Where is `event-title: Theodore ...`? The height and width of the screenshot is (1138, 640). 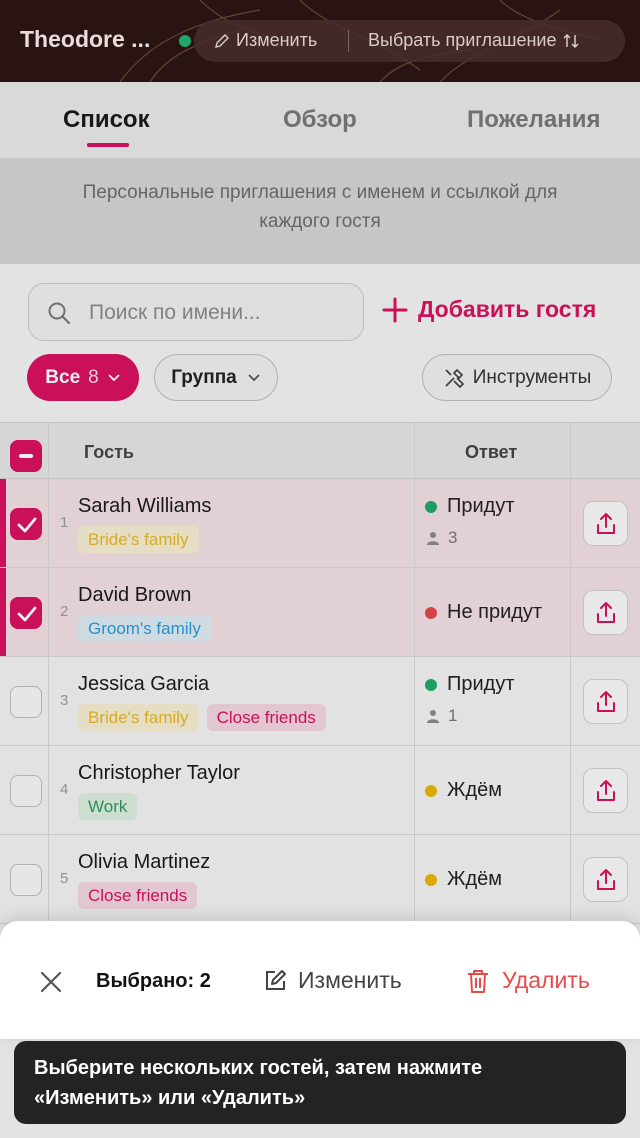 event-title: Theodore ... is located at coordinates (85, 39).